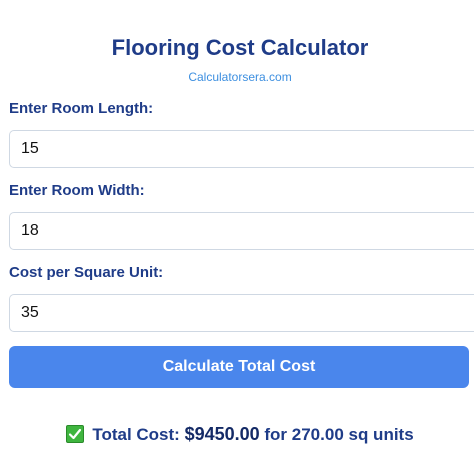  Describe the element at coordinates (241, 149) in the screenshot. I see `room-length-input` at that location.